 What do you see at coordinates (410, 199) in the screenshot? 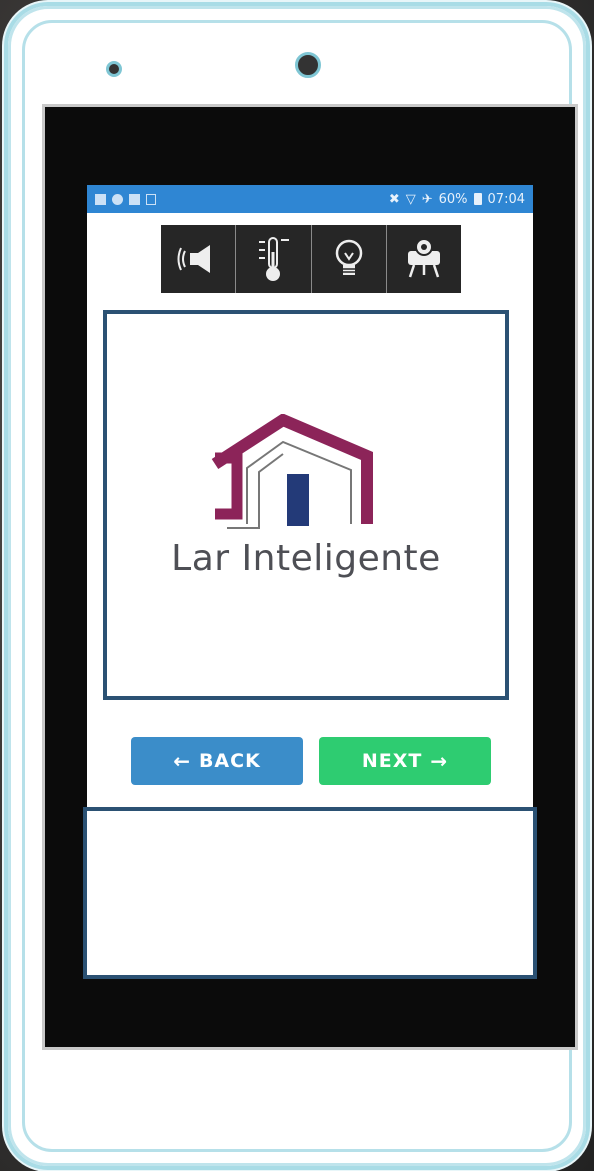
I see `wifi-icon: ▽` at bounding box center [410, 199].